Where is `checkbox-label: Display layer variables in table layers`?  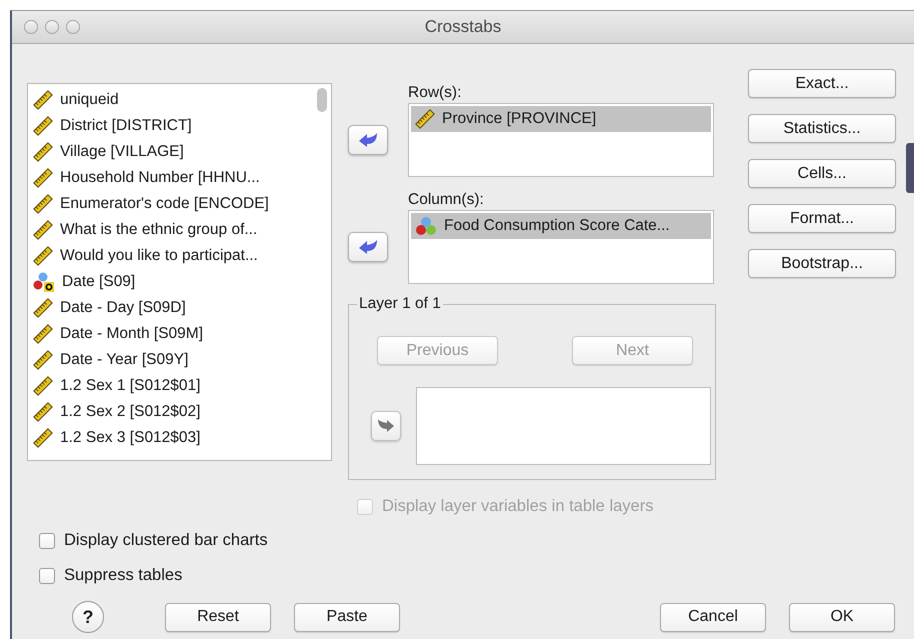
checkbox-label: Display layer variables in table layers is located at coordinates (518, 506).